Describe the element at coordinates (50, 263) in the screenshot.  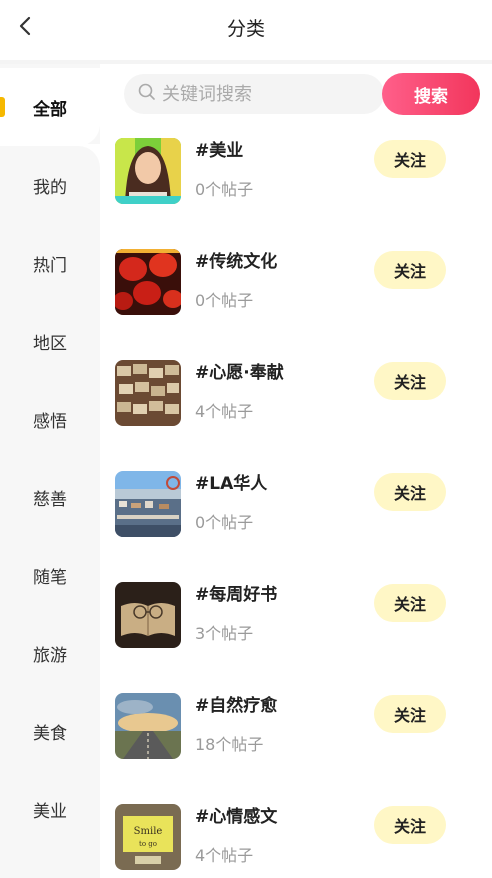
I see `sidebar-item-hot: 热门` at that location.